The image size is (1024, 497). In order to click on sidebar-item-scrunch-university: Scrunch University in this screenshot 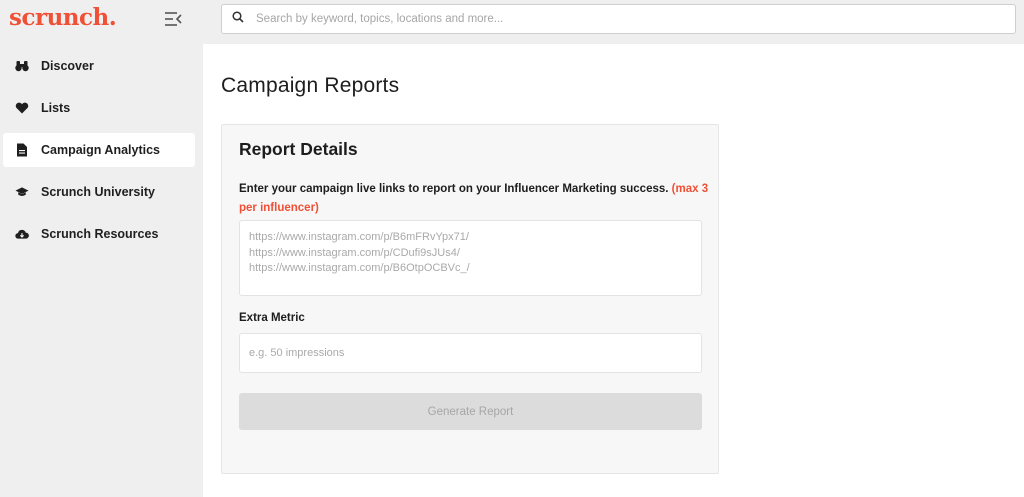, I will do `click(99, 192)`.